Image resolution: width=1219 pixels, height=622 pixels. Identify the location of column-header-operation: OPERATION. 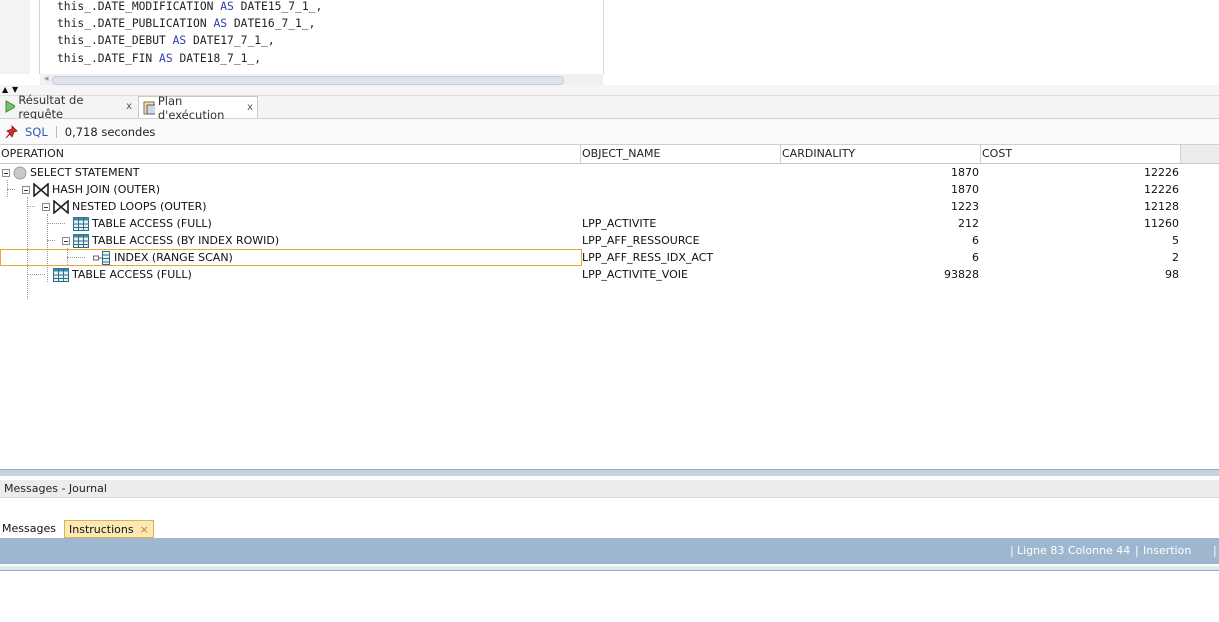
(290, 154).